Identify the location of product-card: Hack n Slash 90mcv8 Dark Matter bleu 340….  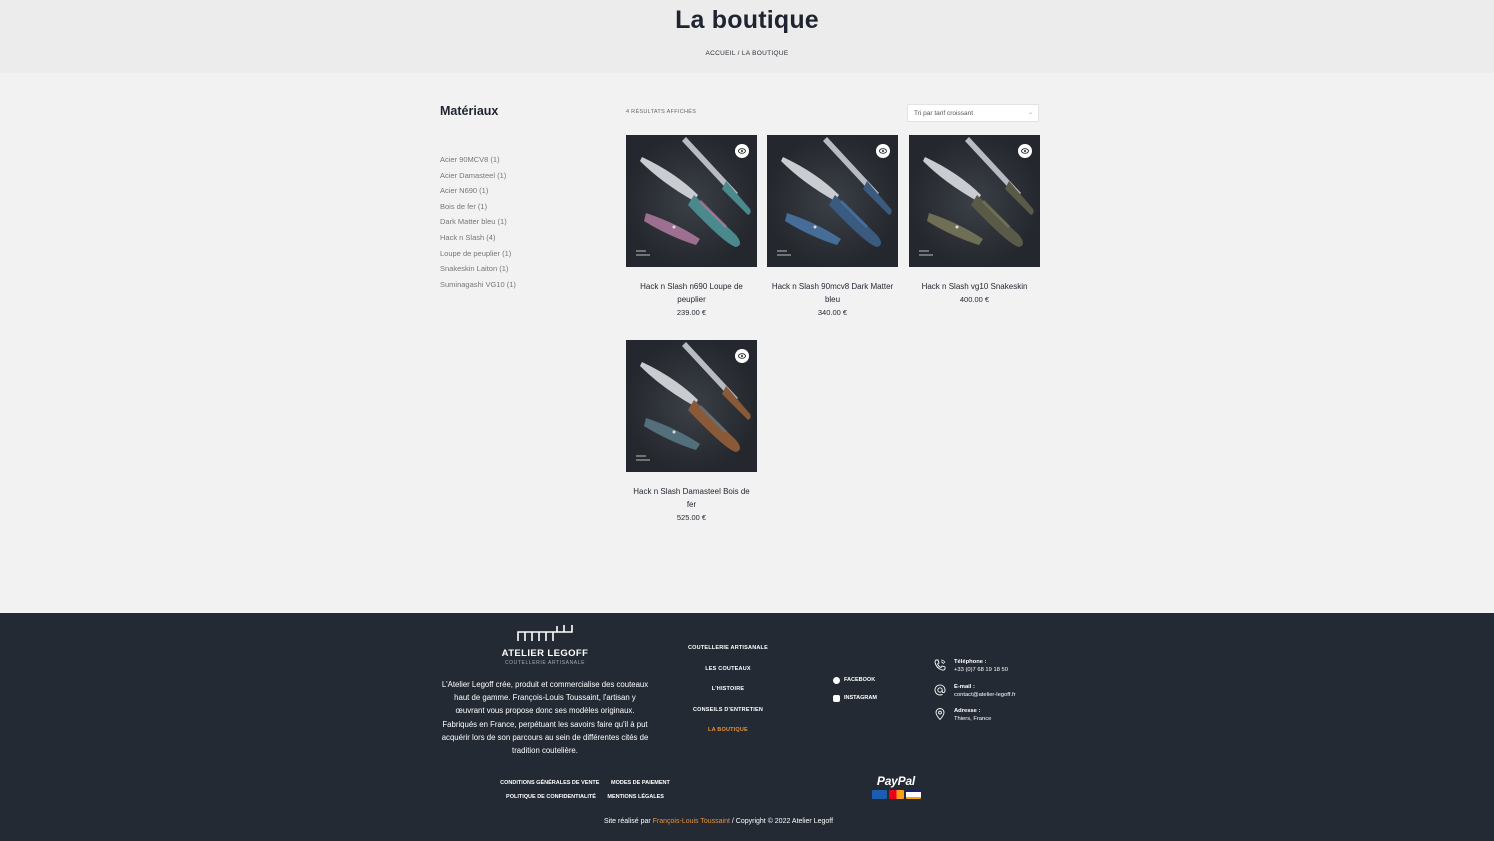
(832, 226).